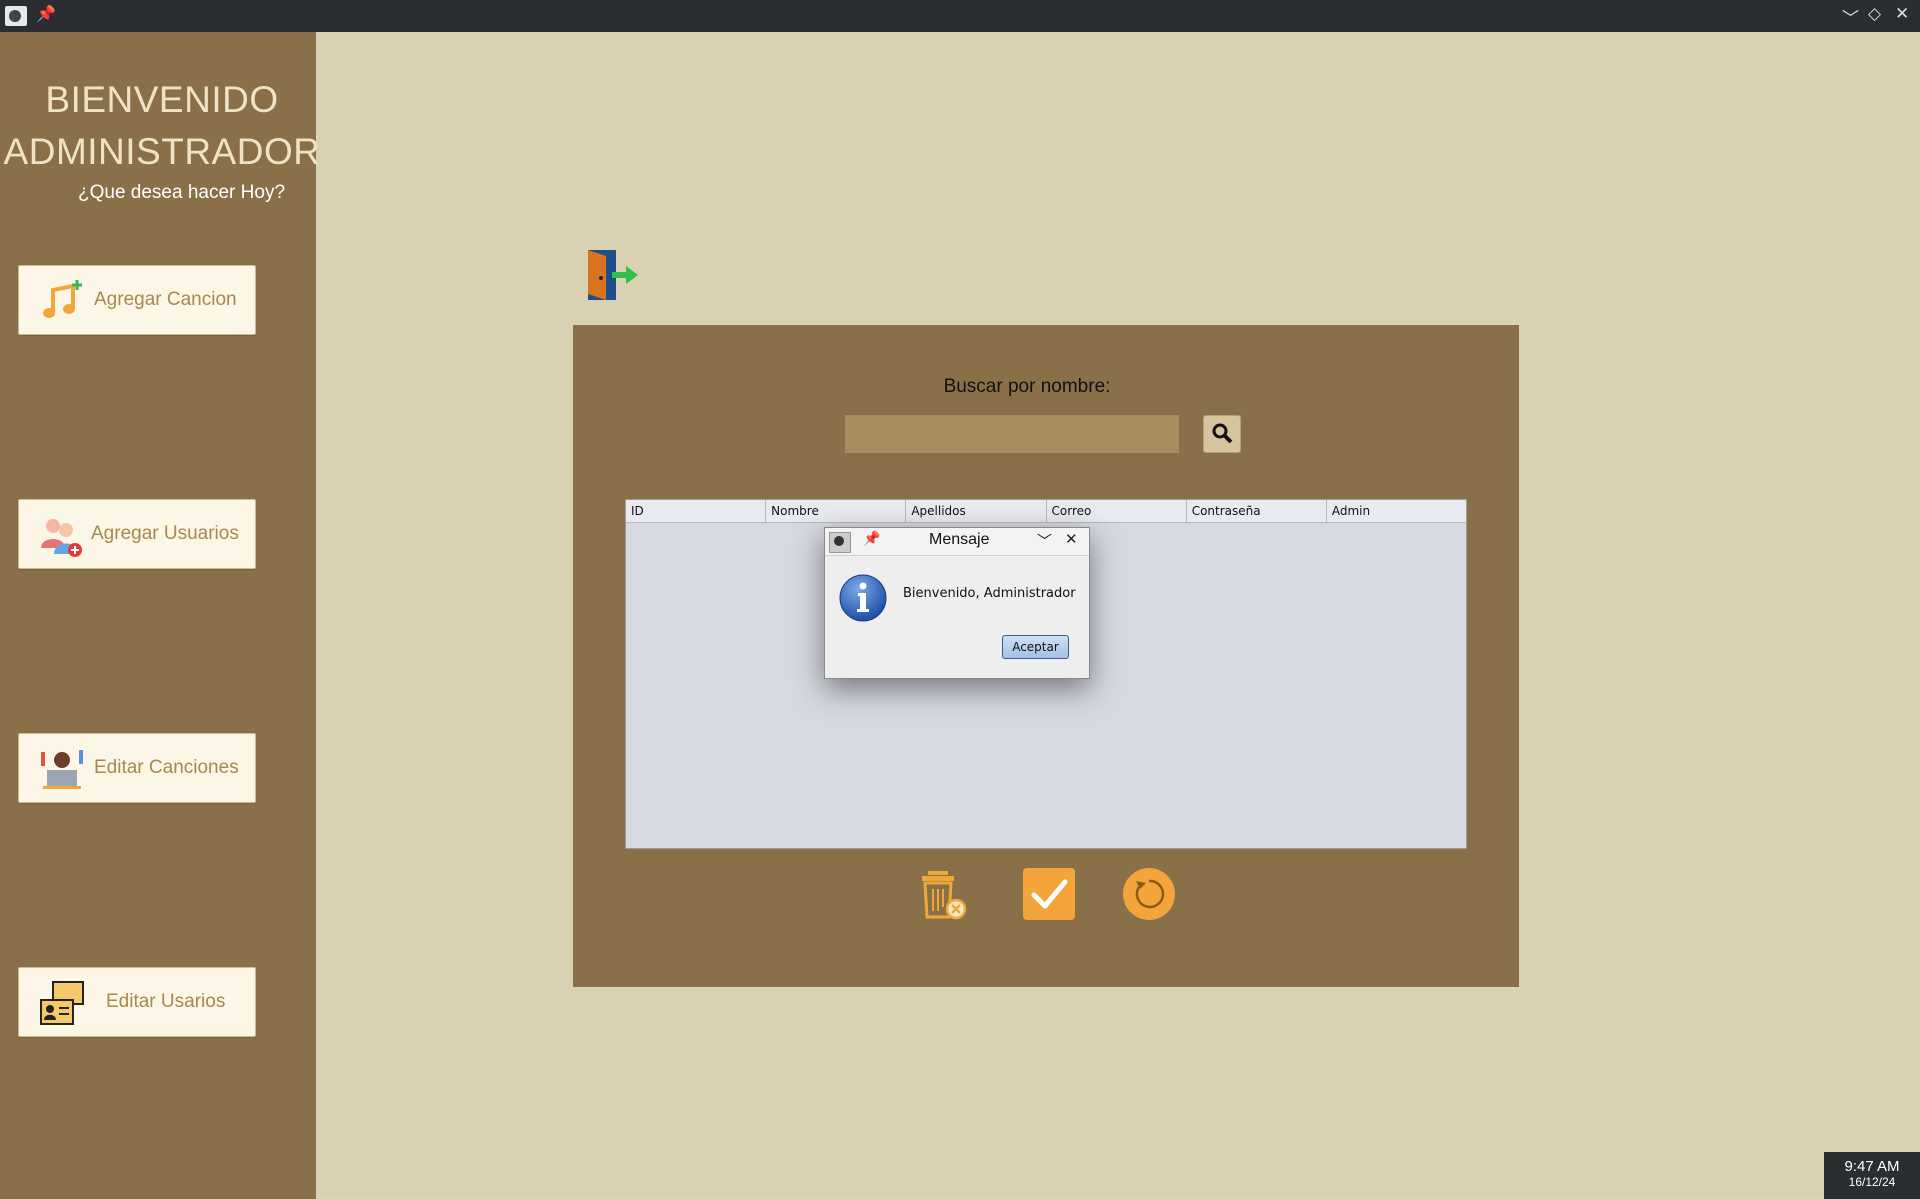 The height and width of the screenshot is (1199, 1920). What do you see at coordinates (976, 511) in the screenshot?
I see `column-header-apellidos: Apellidos` at bounding box center [976, 511].